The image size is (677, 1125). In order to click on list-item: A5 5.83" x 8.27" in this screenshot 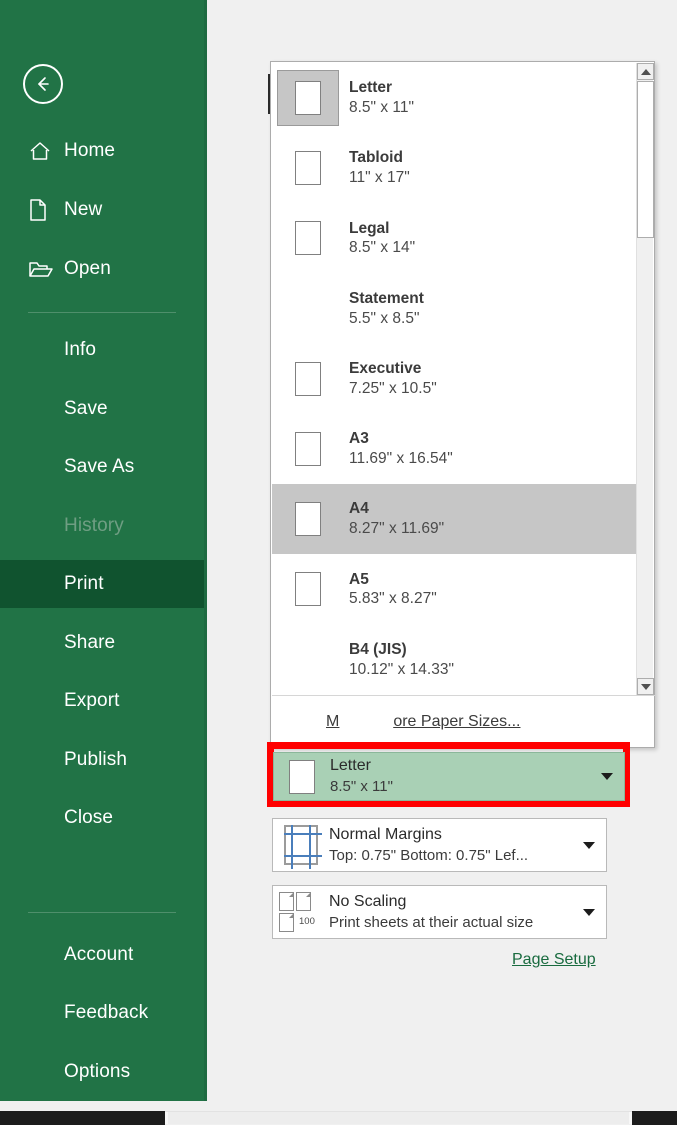, I will do `click(455, 589)`.